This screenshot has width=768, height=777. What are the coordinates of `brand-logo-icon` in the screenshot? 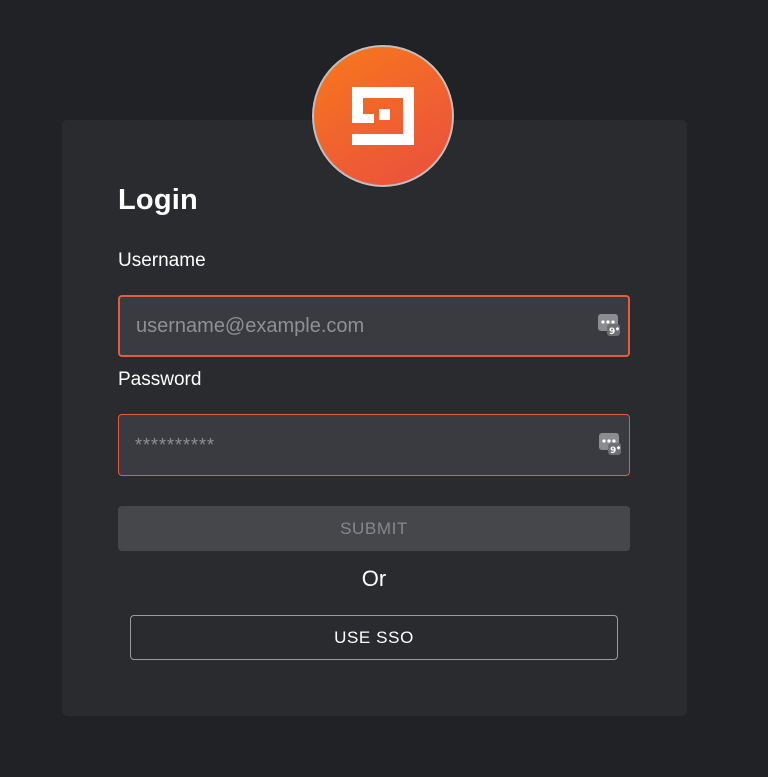 It's located at (383, 116).